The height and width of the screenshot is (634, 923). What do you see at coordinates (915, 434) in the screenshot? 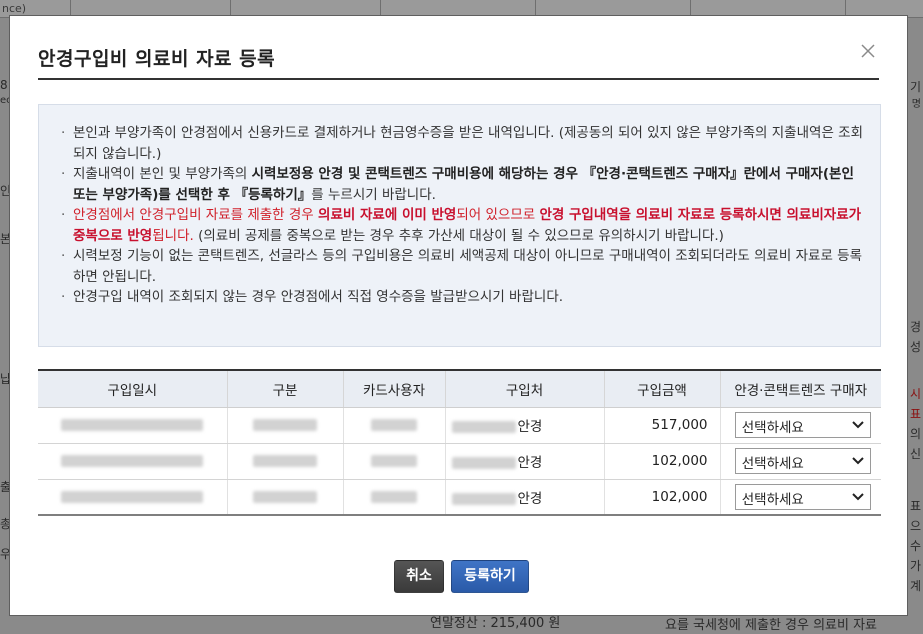
I see `background-right-fragment: 의` at bounding box center [915, 434].